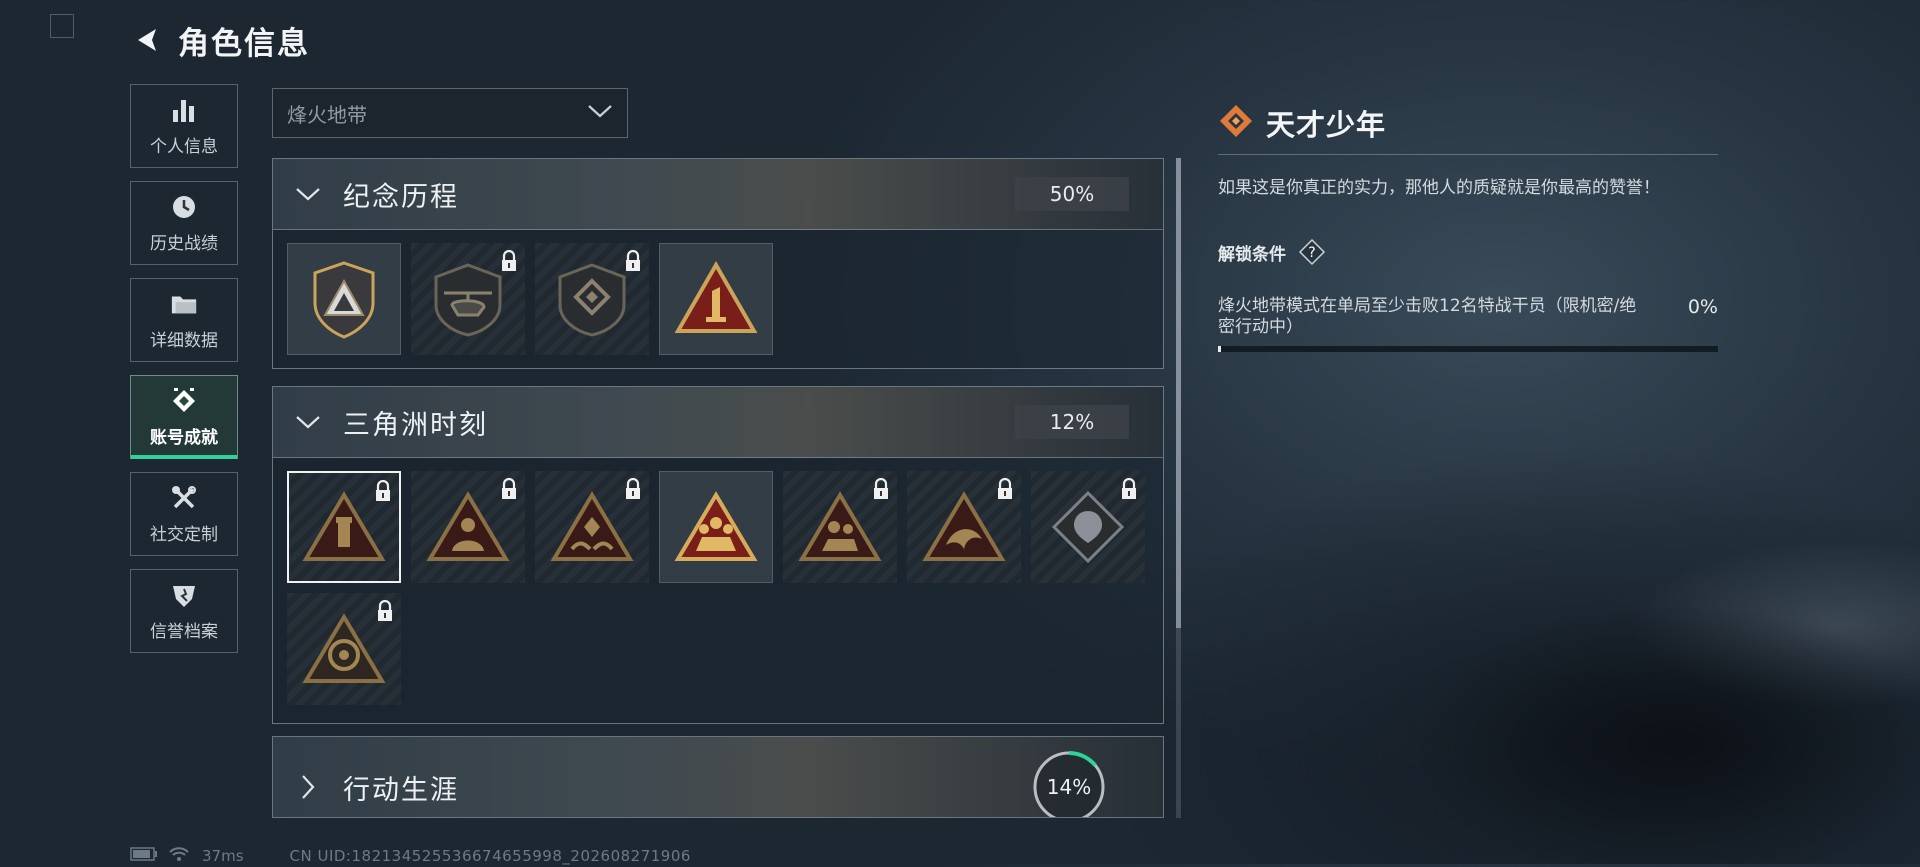 The height and width of the screenshot is (867, 1920). I want to click on sidebar-item-label: 信誉档案, so click(184, 631).